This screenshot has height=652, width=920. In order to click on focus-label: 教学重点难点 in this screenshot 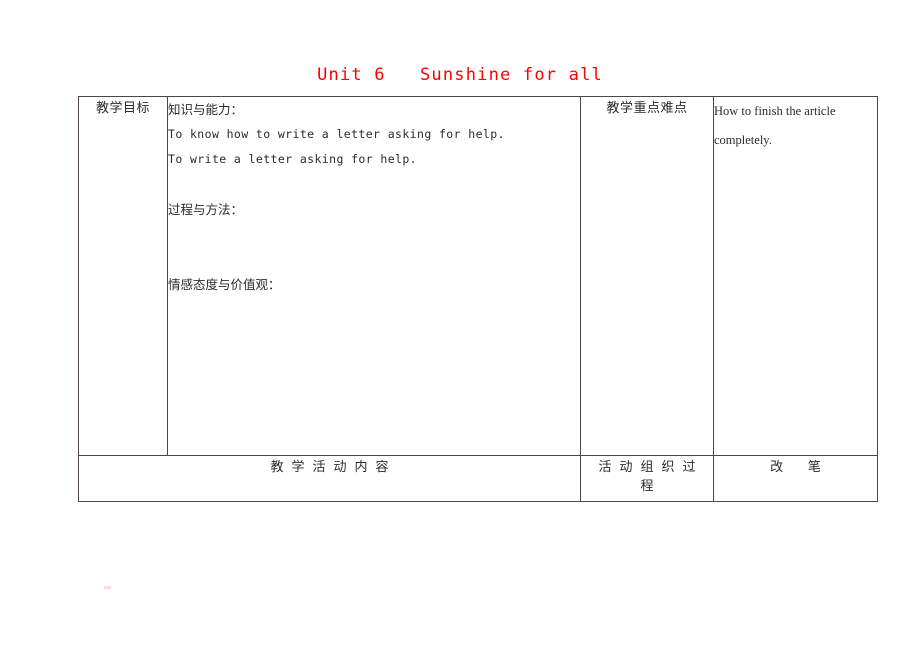, I will do `click(647, 108)`.